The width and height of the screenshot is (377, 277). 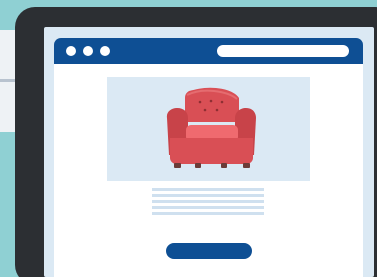 What do you see at coordinates (283, 51) in the screenshot?
I see `address-bar` at bounding box center [283, 51].